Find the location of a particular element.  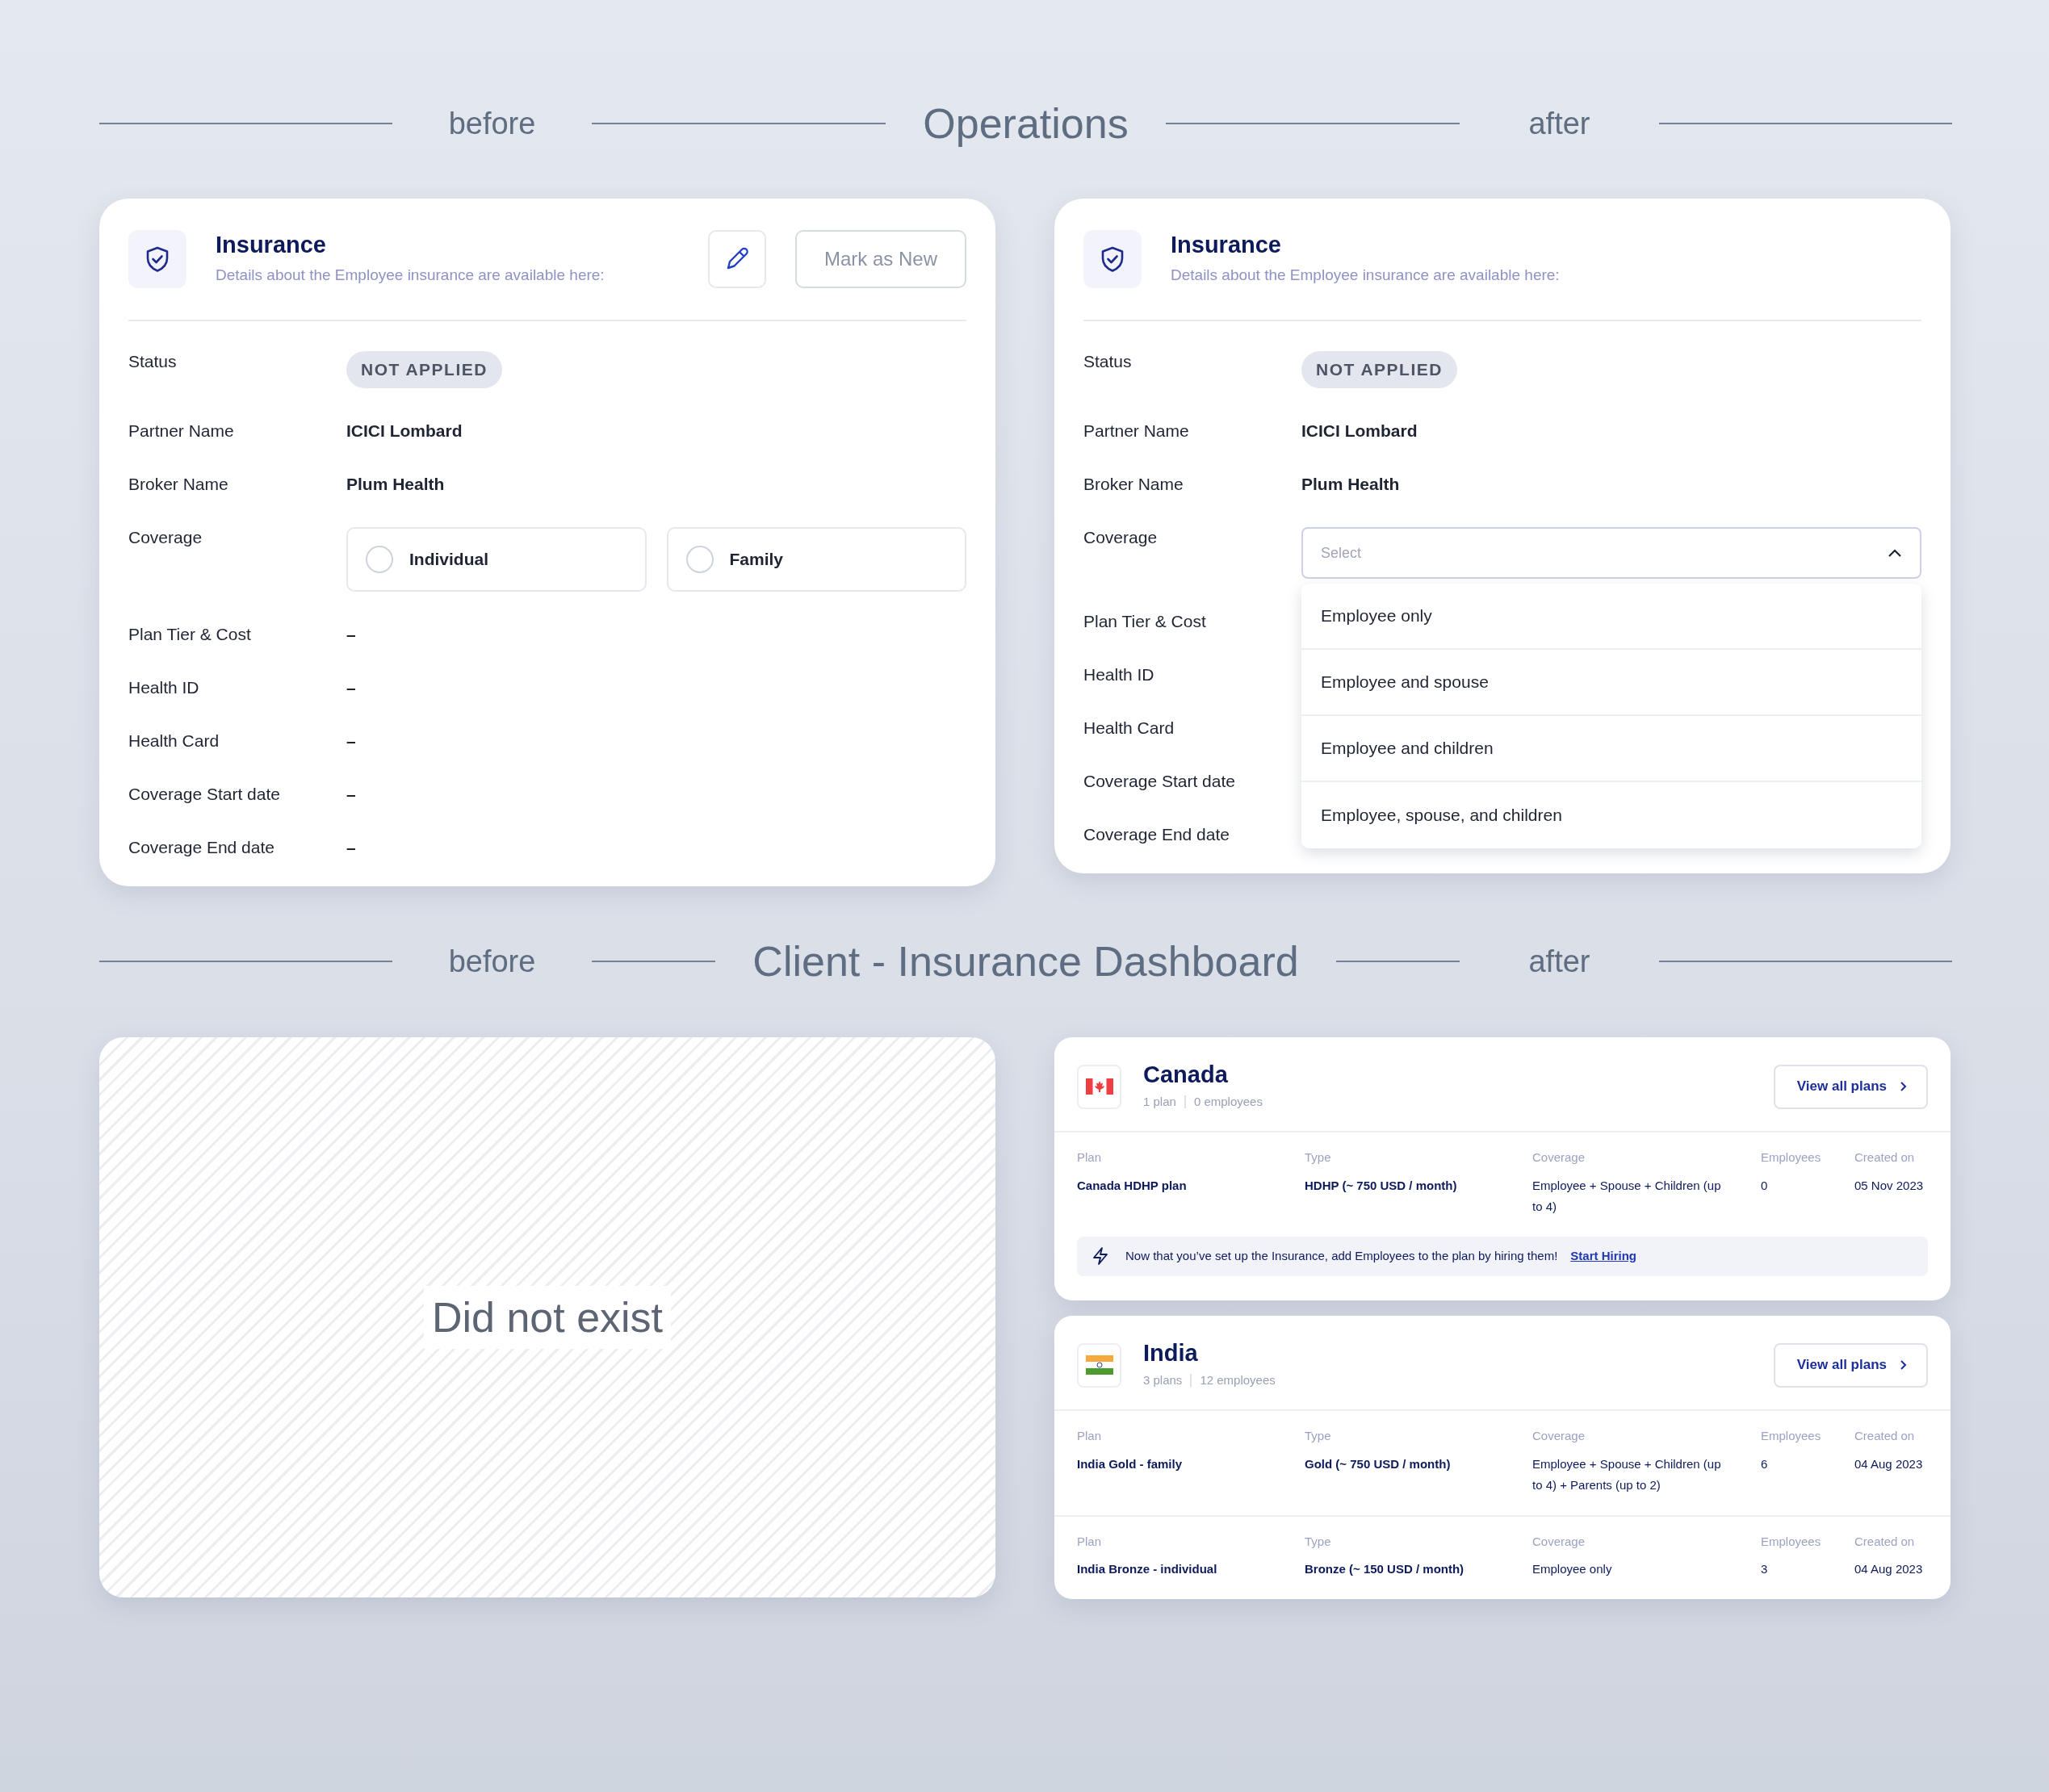

select-field: Select is located at coordinates (1611, 553).